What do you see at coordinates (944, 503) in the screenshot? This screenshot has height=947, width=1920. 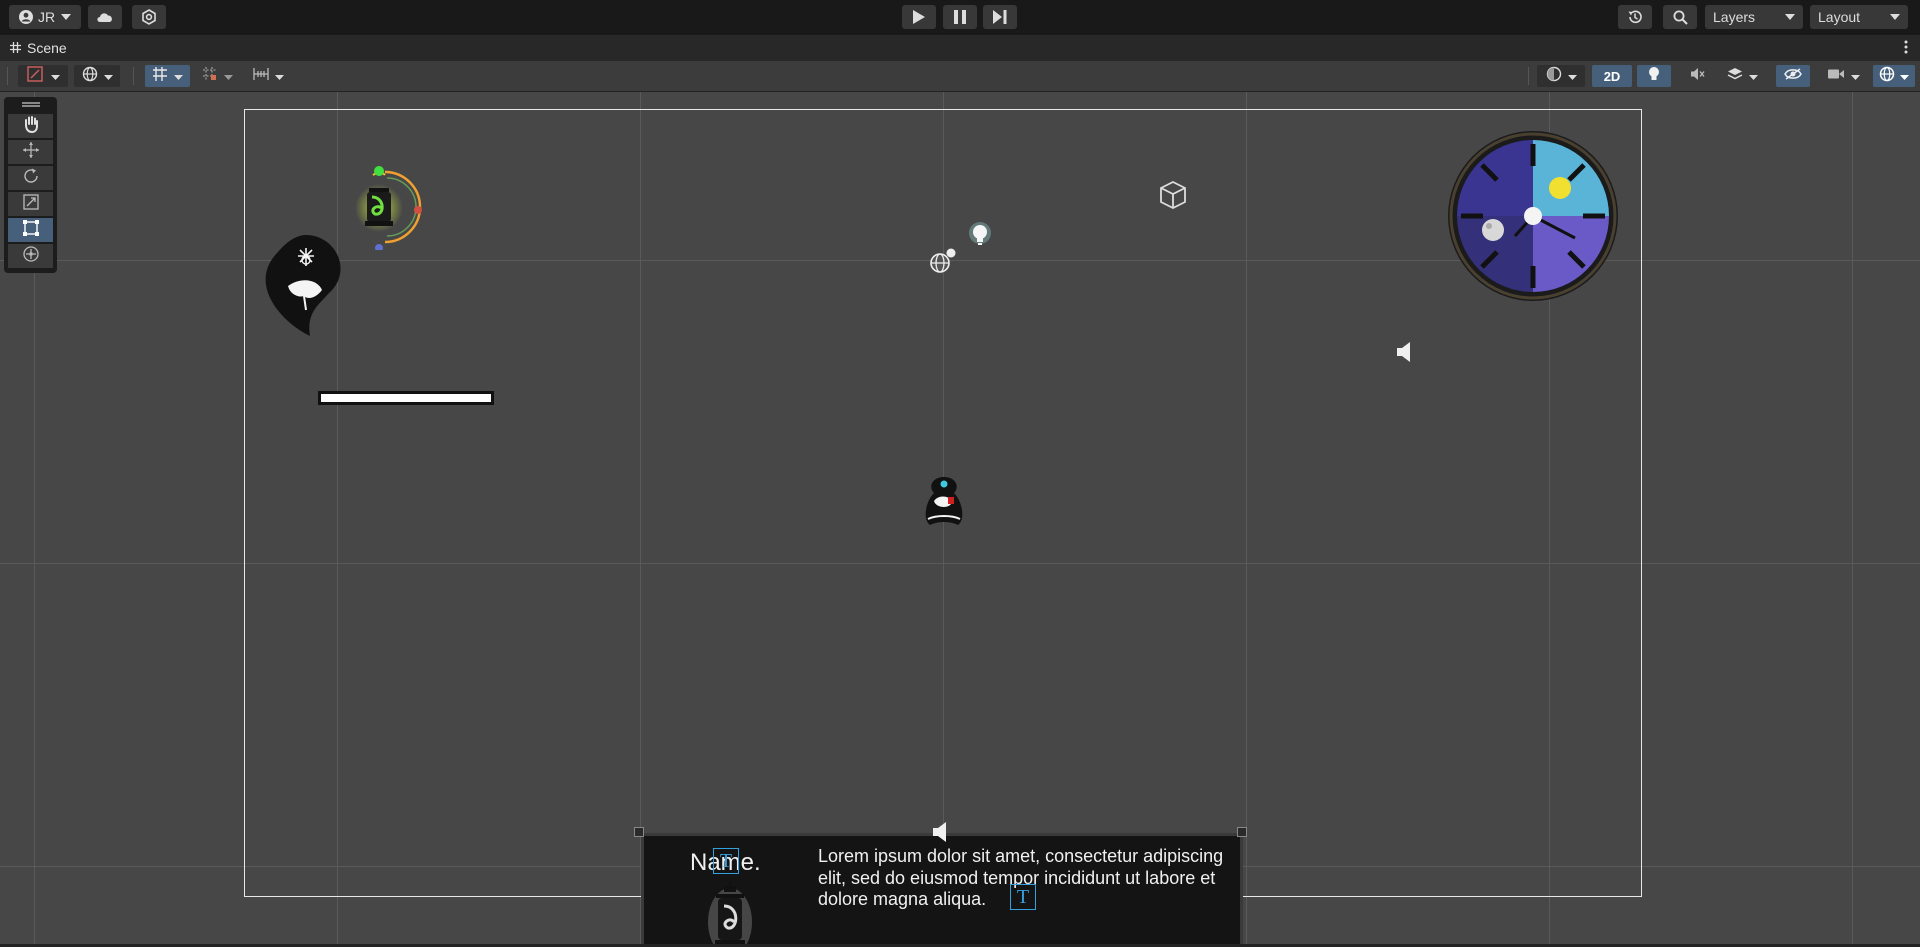 I see `player-character` at bounding box center [944, 503].